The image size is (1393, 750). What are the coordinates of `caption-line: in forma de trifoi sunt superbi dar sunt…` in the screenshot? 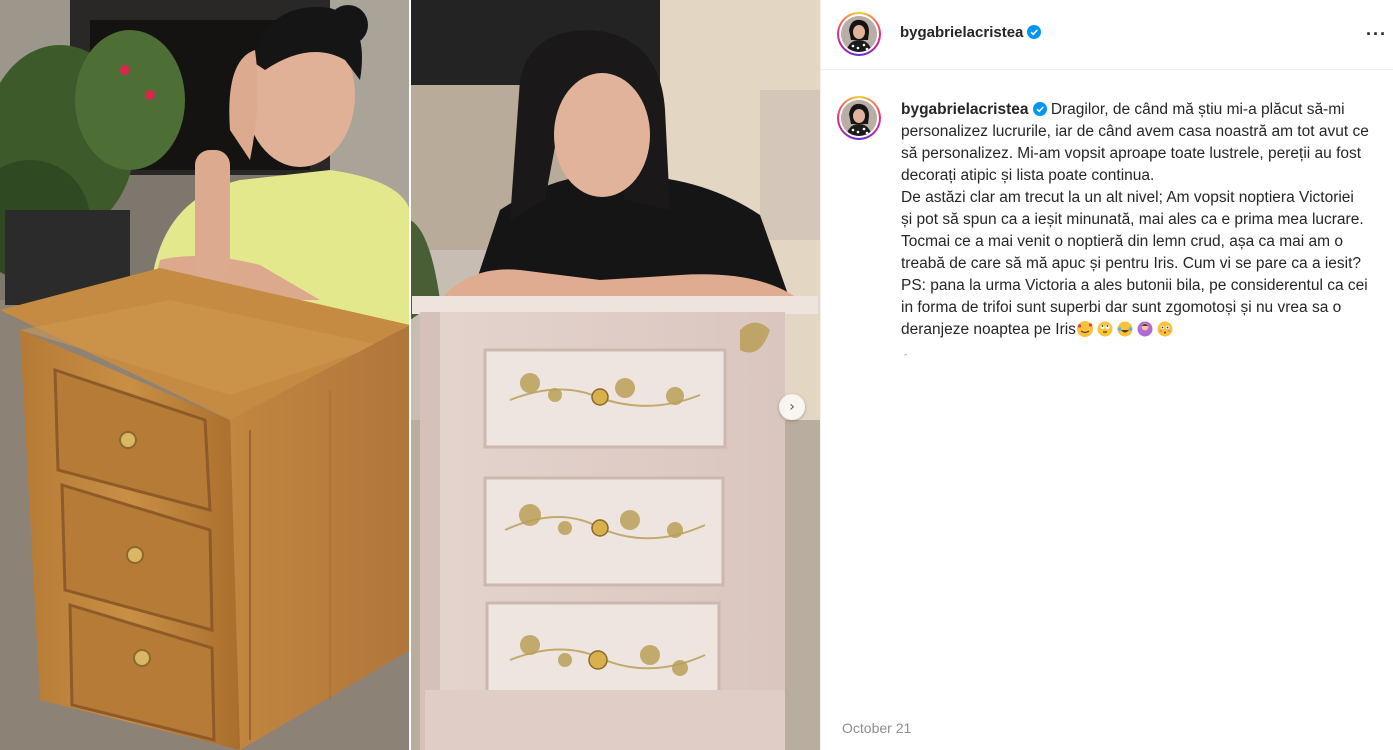 It's located at (1121, 307).